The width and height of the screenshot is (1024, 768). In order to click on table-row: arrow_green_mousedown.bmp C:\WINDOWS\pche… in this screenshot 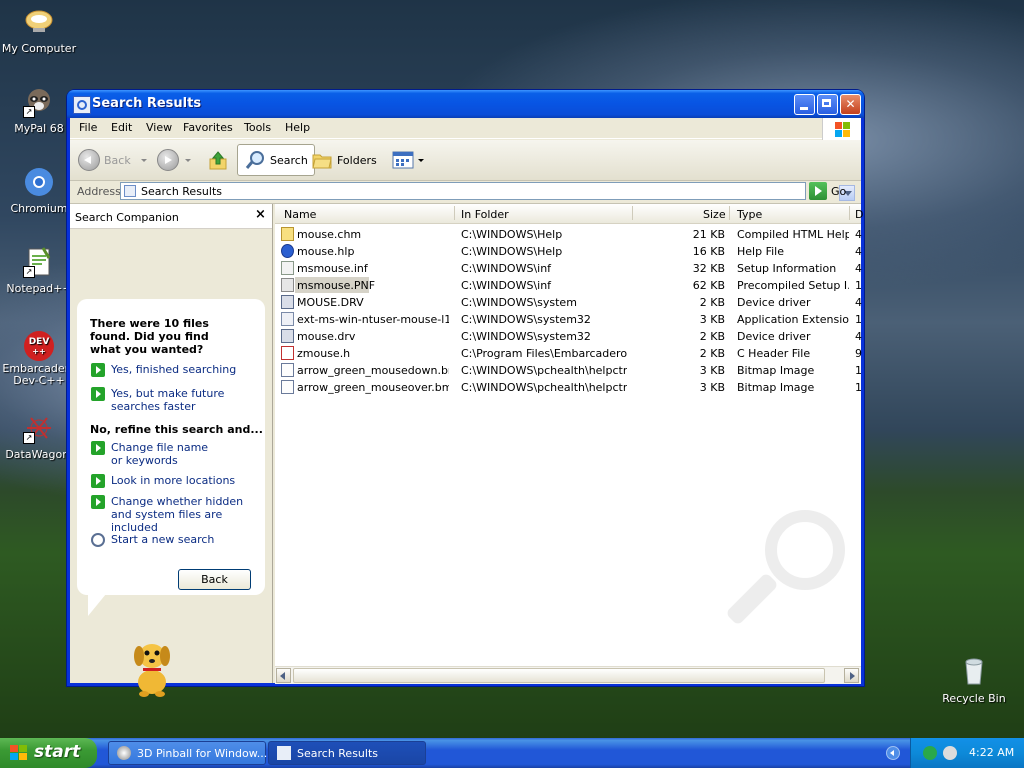, I will do `click(568, 370)`.